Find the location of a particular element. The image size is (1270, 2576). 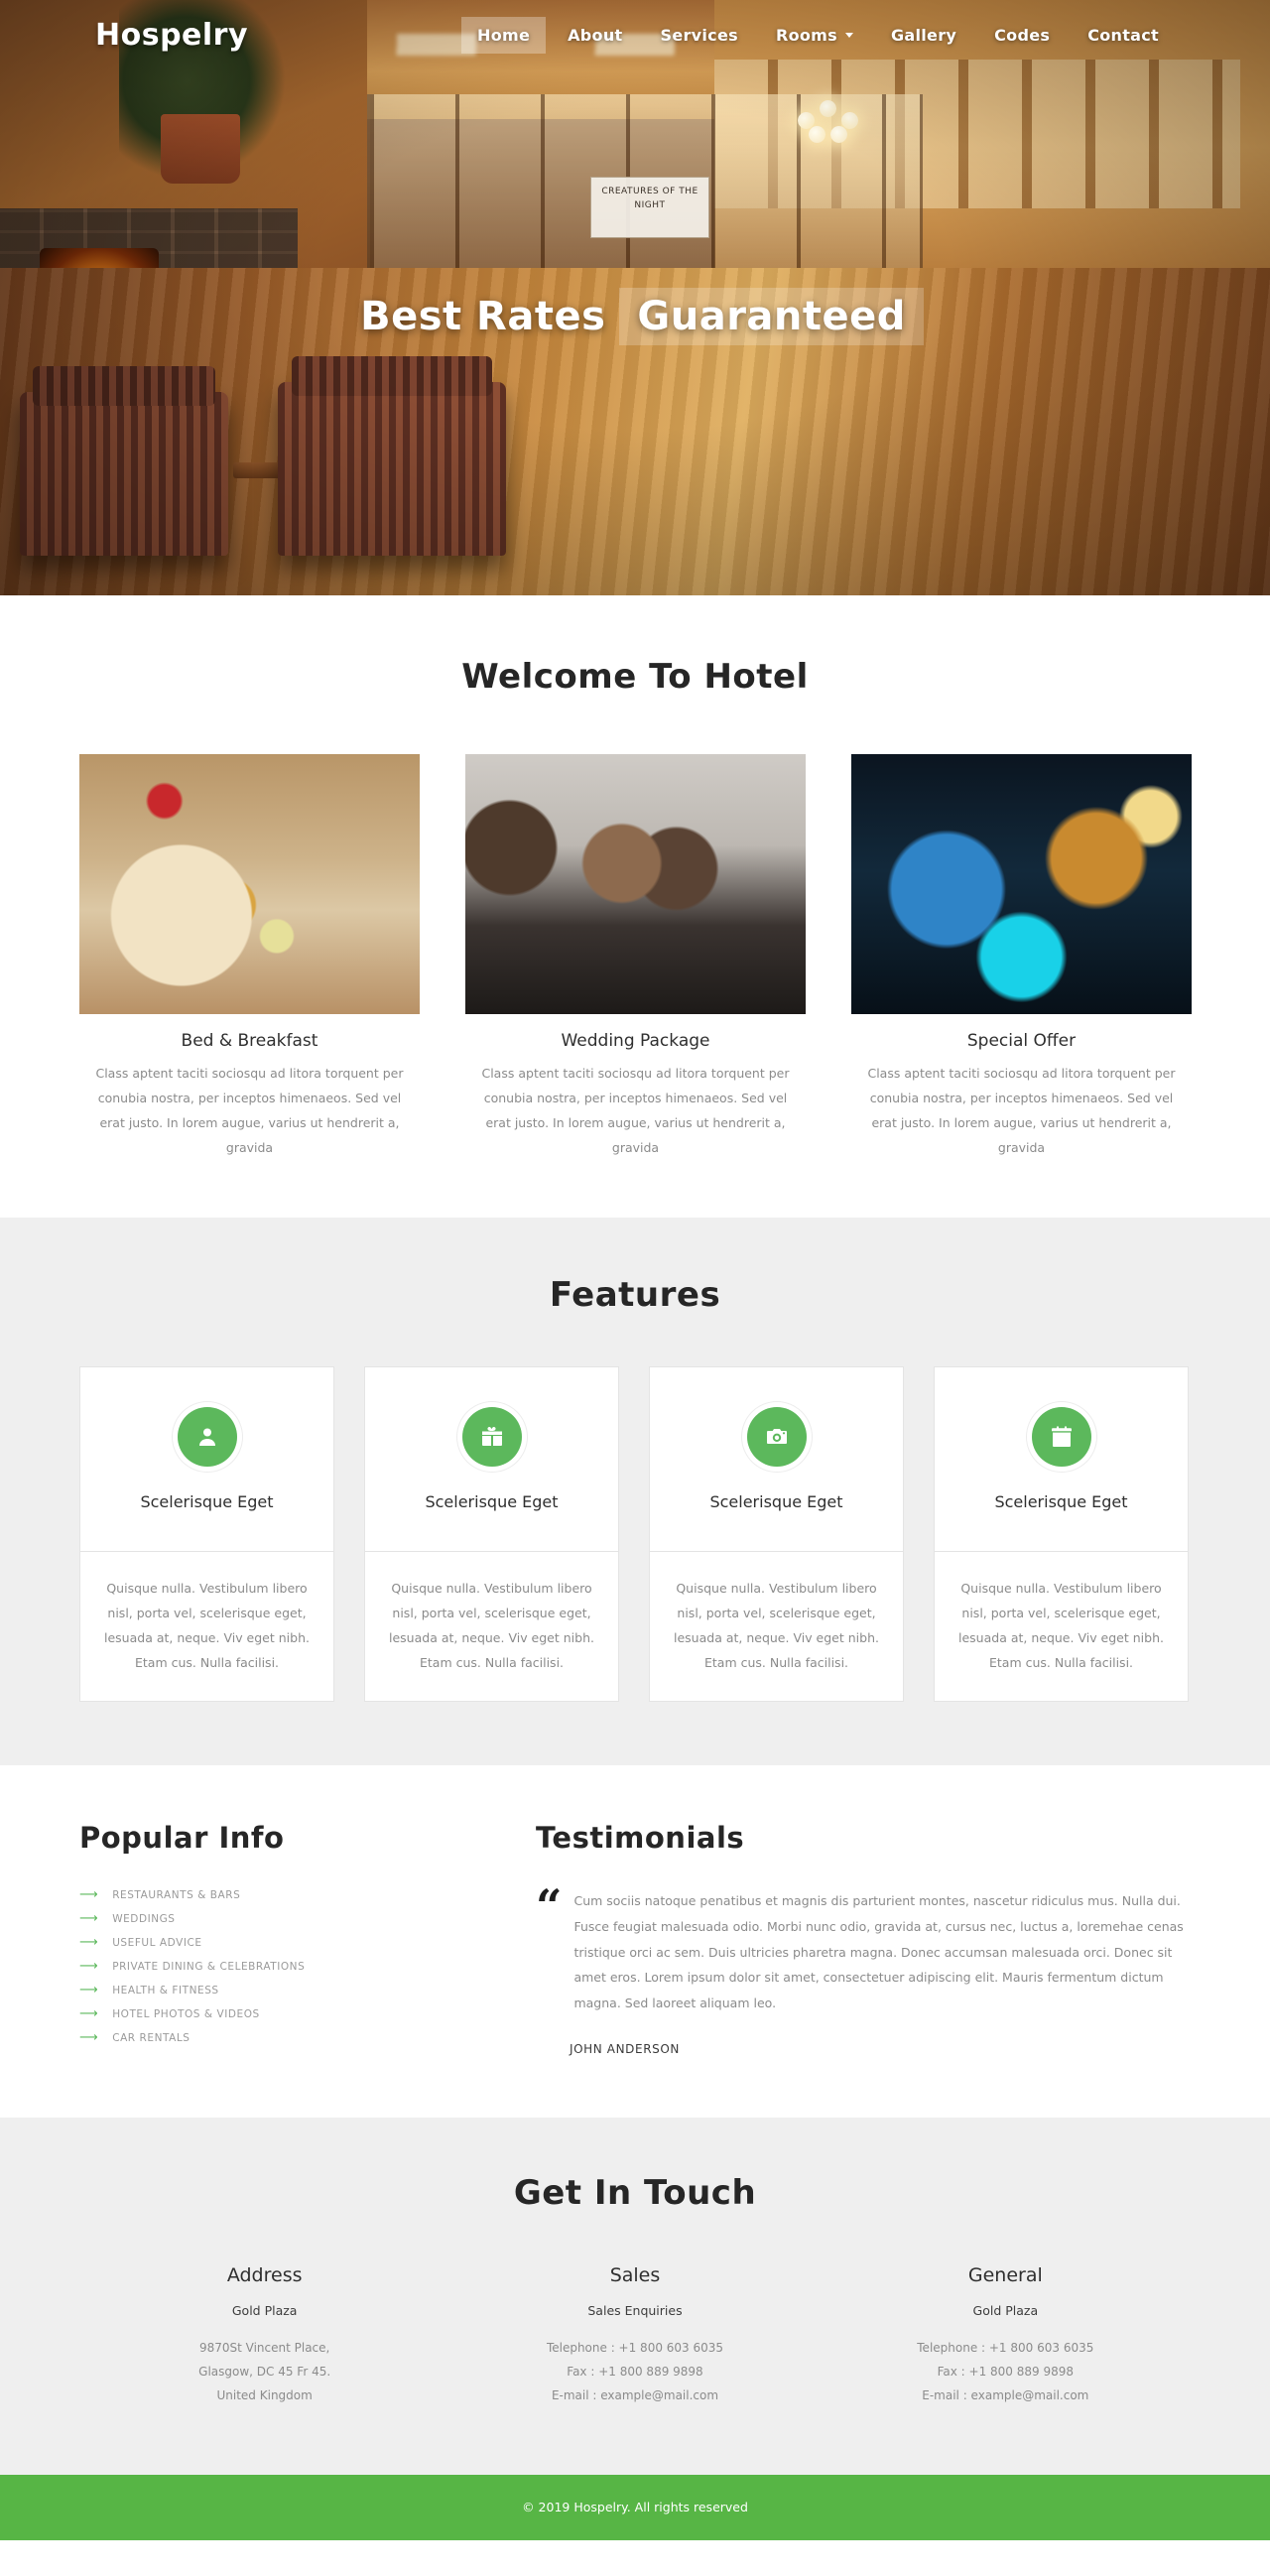

calendar-icon is located at coordinates (1061, 1437).